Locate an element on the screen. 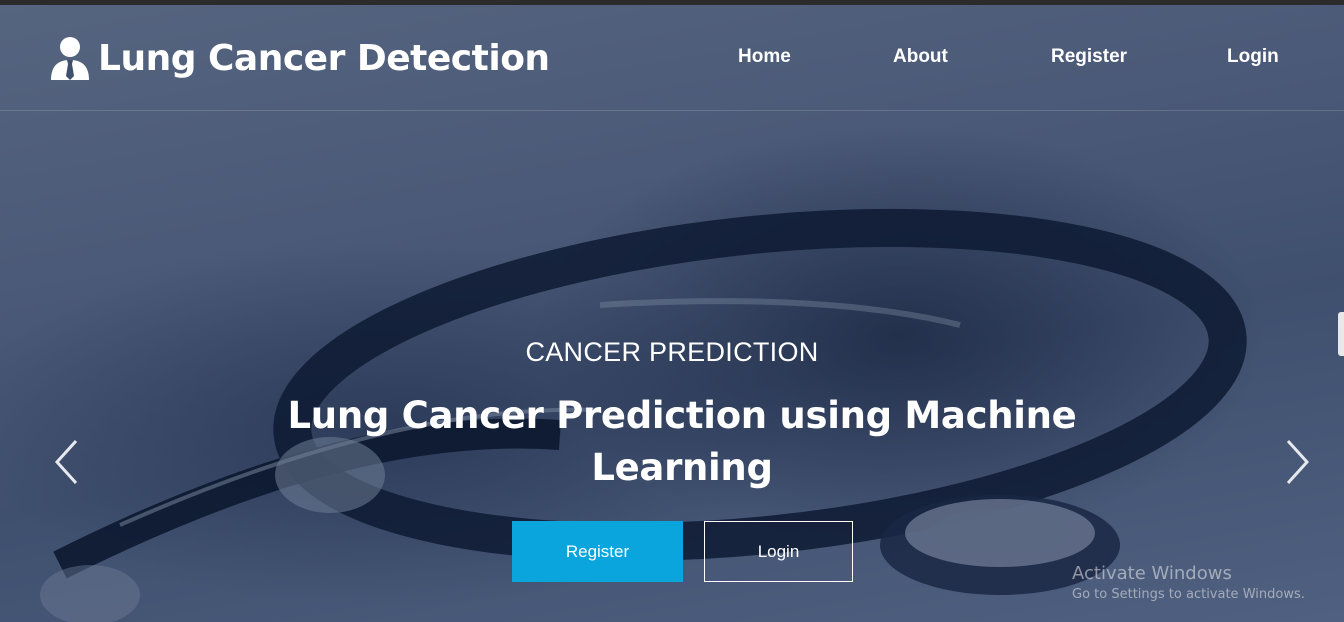 Image resolution: width=1344 pixels, height=622 pixels. activate-windows-subtitle: Go to Settings to activate Windows. is located at coordinates (1188, 594).